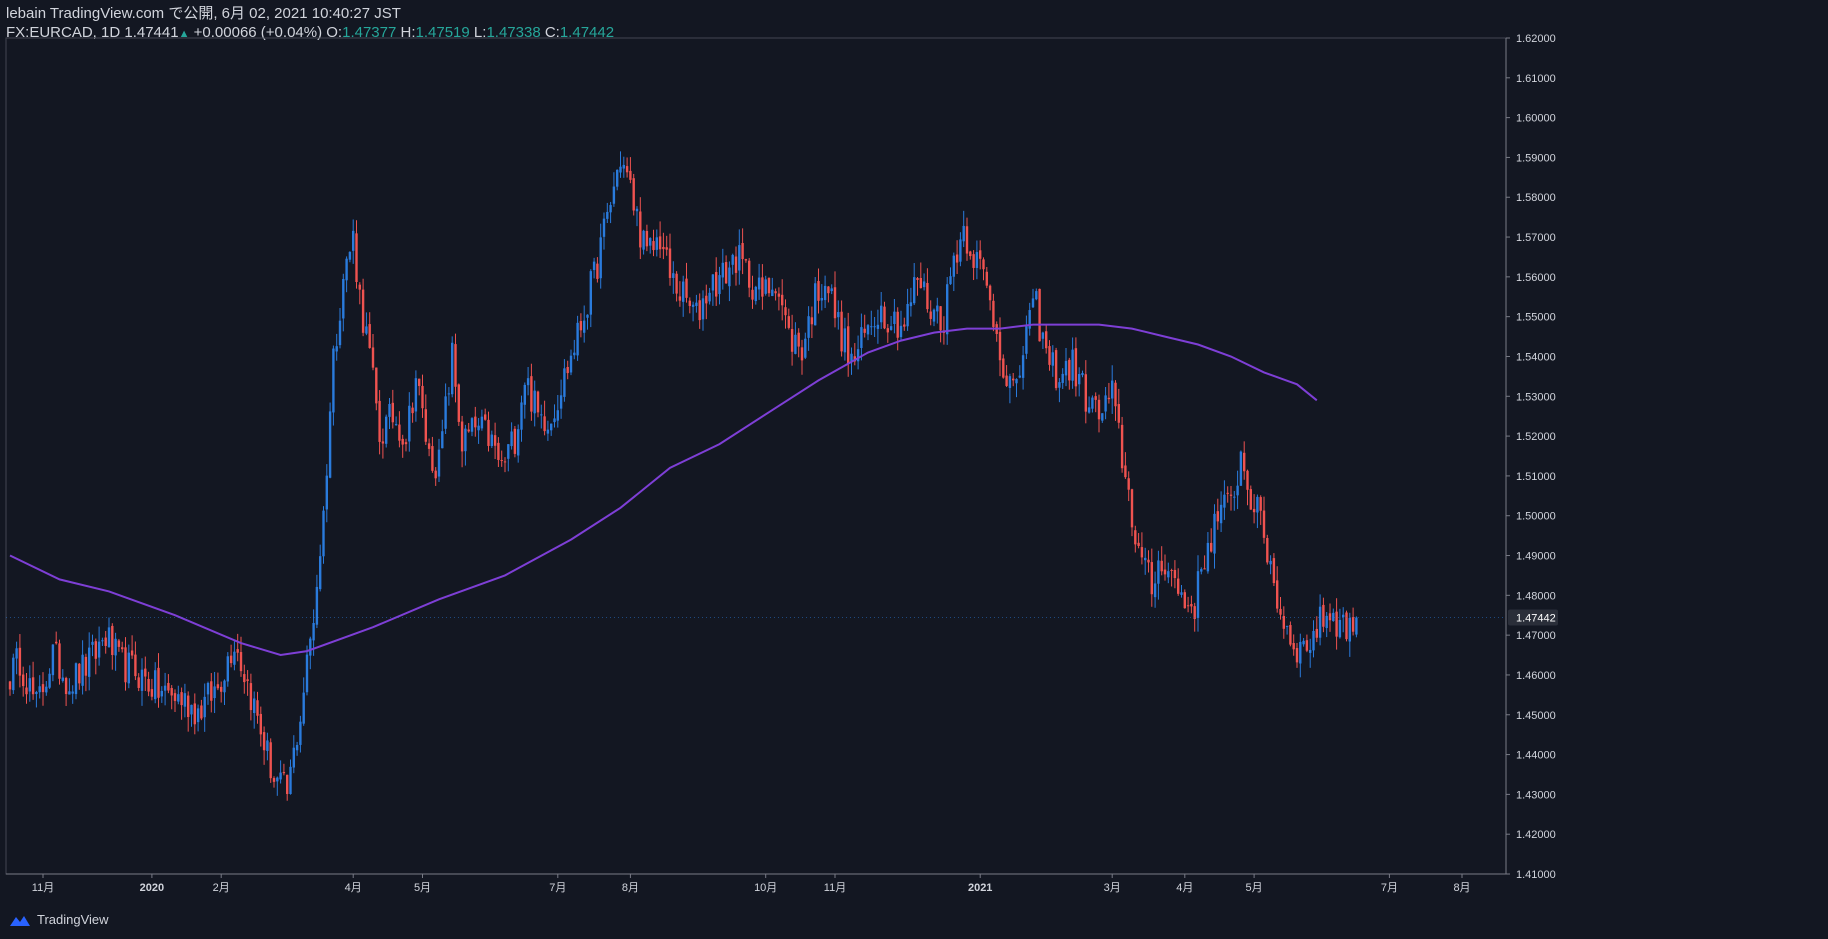 This screenshot has height=939, width=1828. I want to click on y-tick-label: 1.47000, so click(1536, 636).